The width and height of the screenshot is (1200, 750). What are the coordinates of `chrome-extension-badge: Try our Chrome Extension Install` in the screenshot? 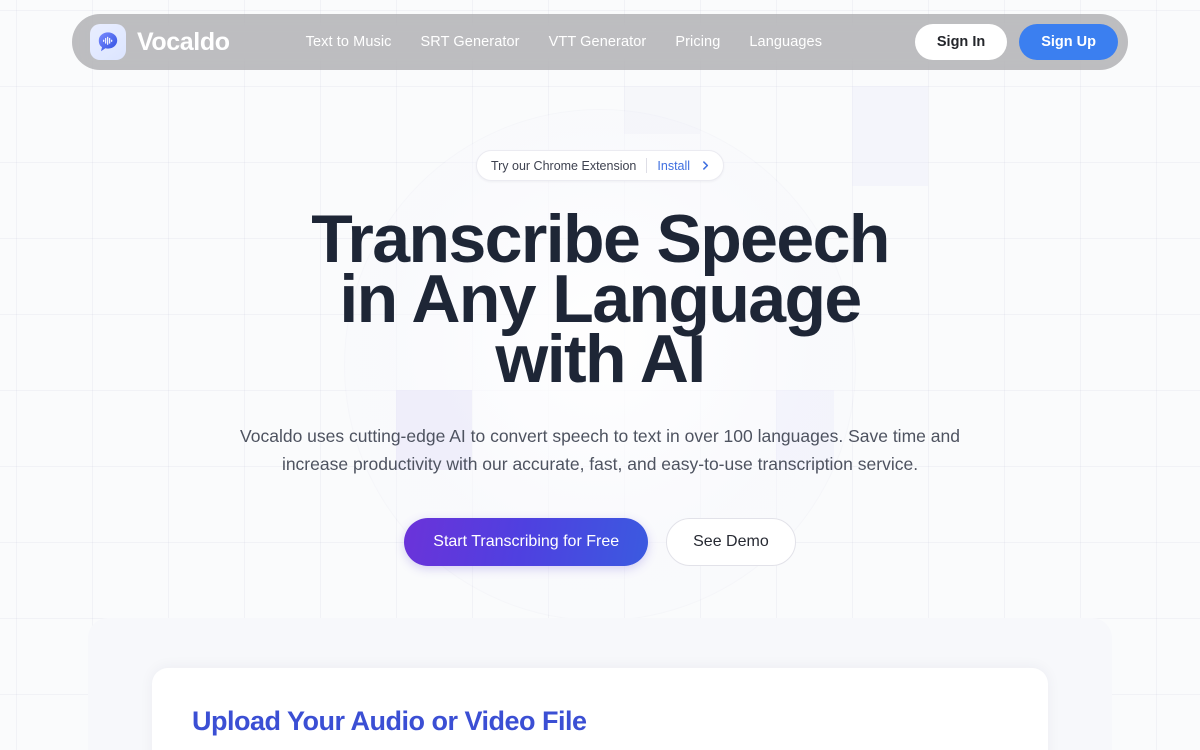 It's located at (600, 165).